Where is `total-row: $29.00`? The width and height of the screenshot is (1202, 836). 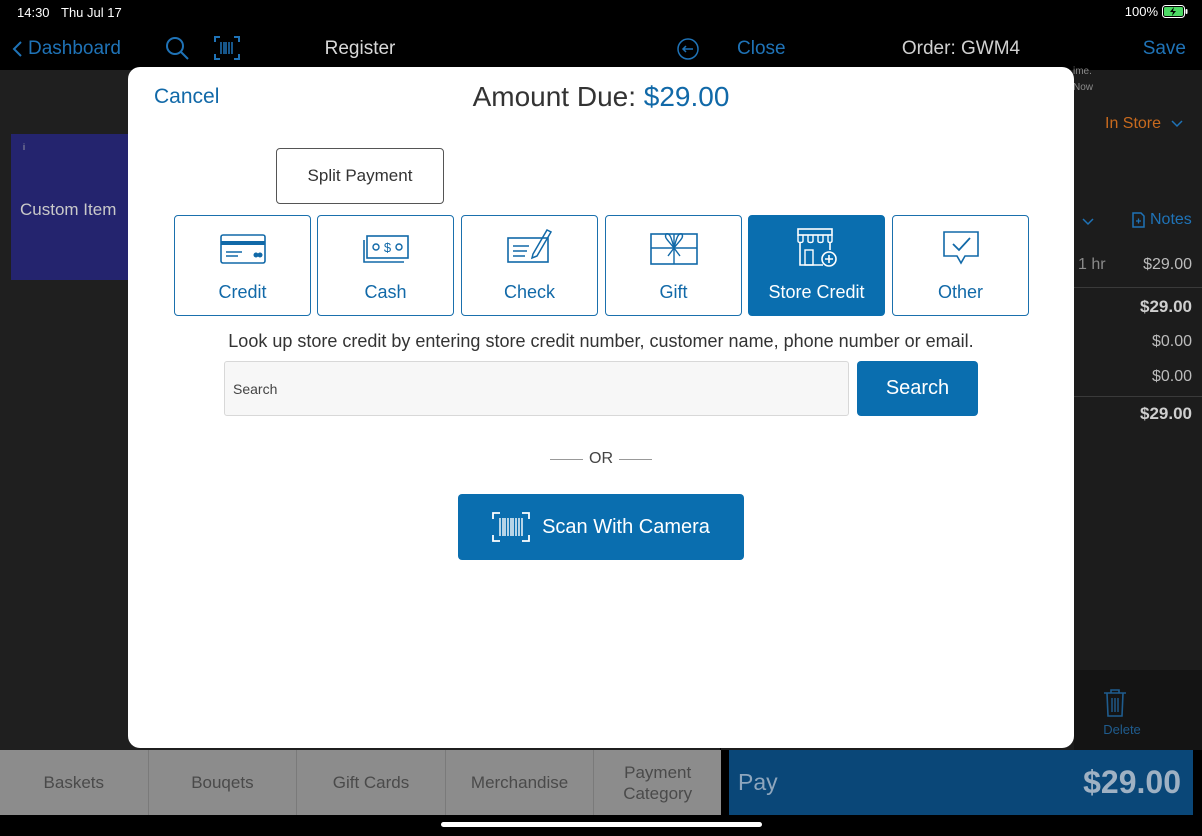
total-row: $29.00 is located at coordinates (1138, 413).